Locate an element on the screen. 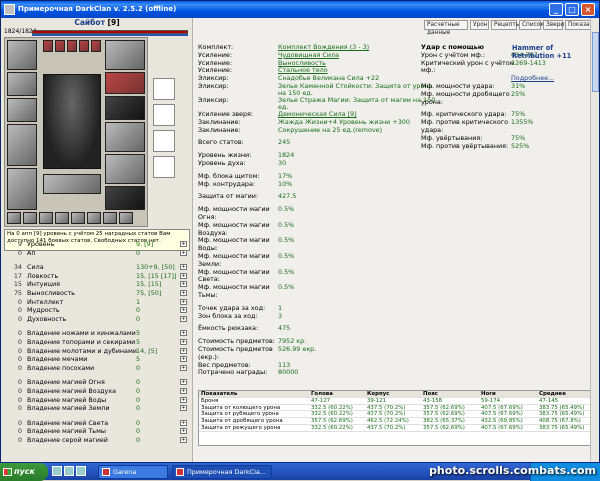 Image resolution: width=600 pixels, height=481 pixels. stat-value: 0 is located at coordinates (138, 422).